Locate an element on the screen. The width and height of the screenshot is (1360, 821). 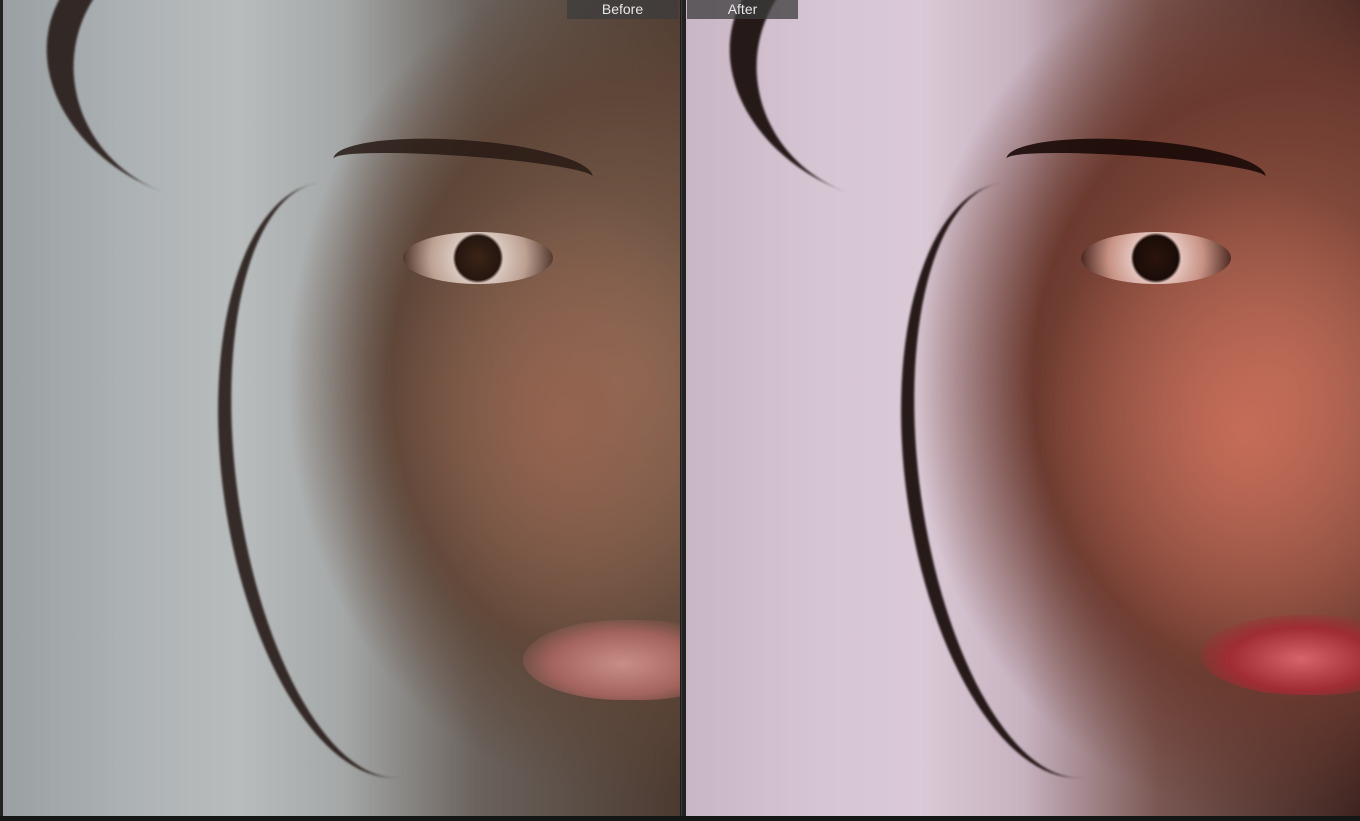
after-label: After is located at coordinates (742, 9).